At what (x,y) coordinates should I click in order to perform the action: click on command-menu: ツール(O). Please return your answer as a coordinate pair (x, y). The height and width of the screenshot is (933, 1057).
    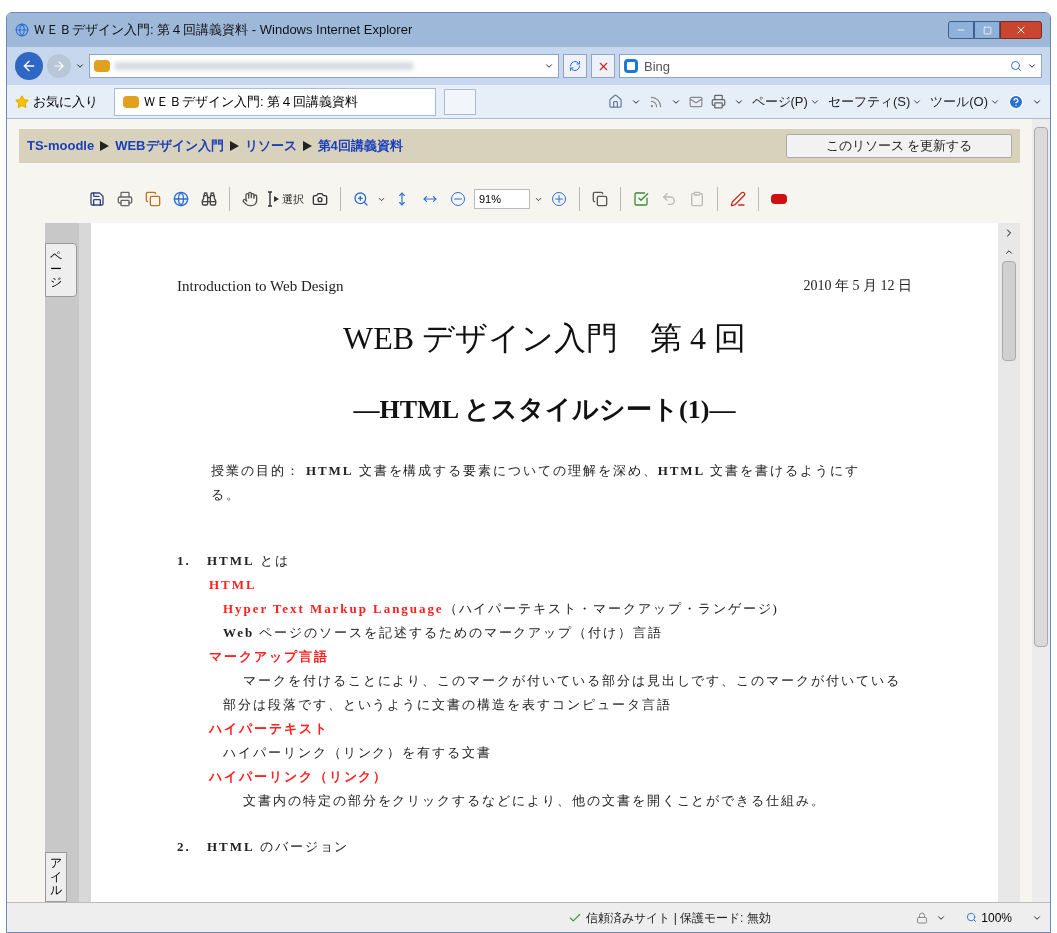
    Looking at the image, I should click on (965, 101).